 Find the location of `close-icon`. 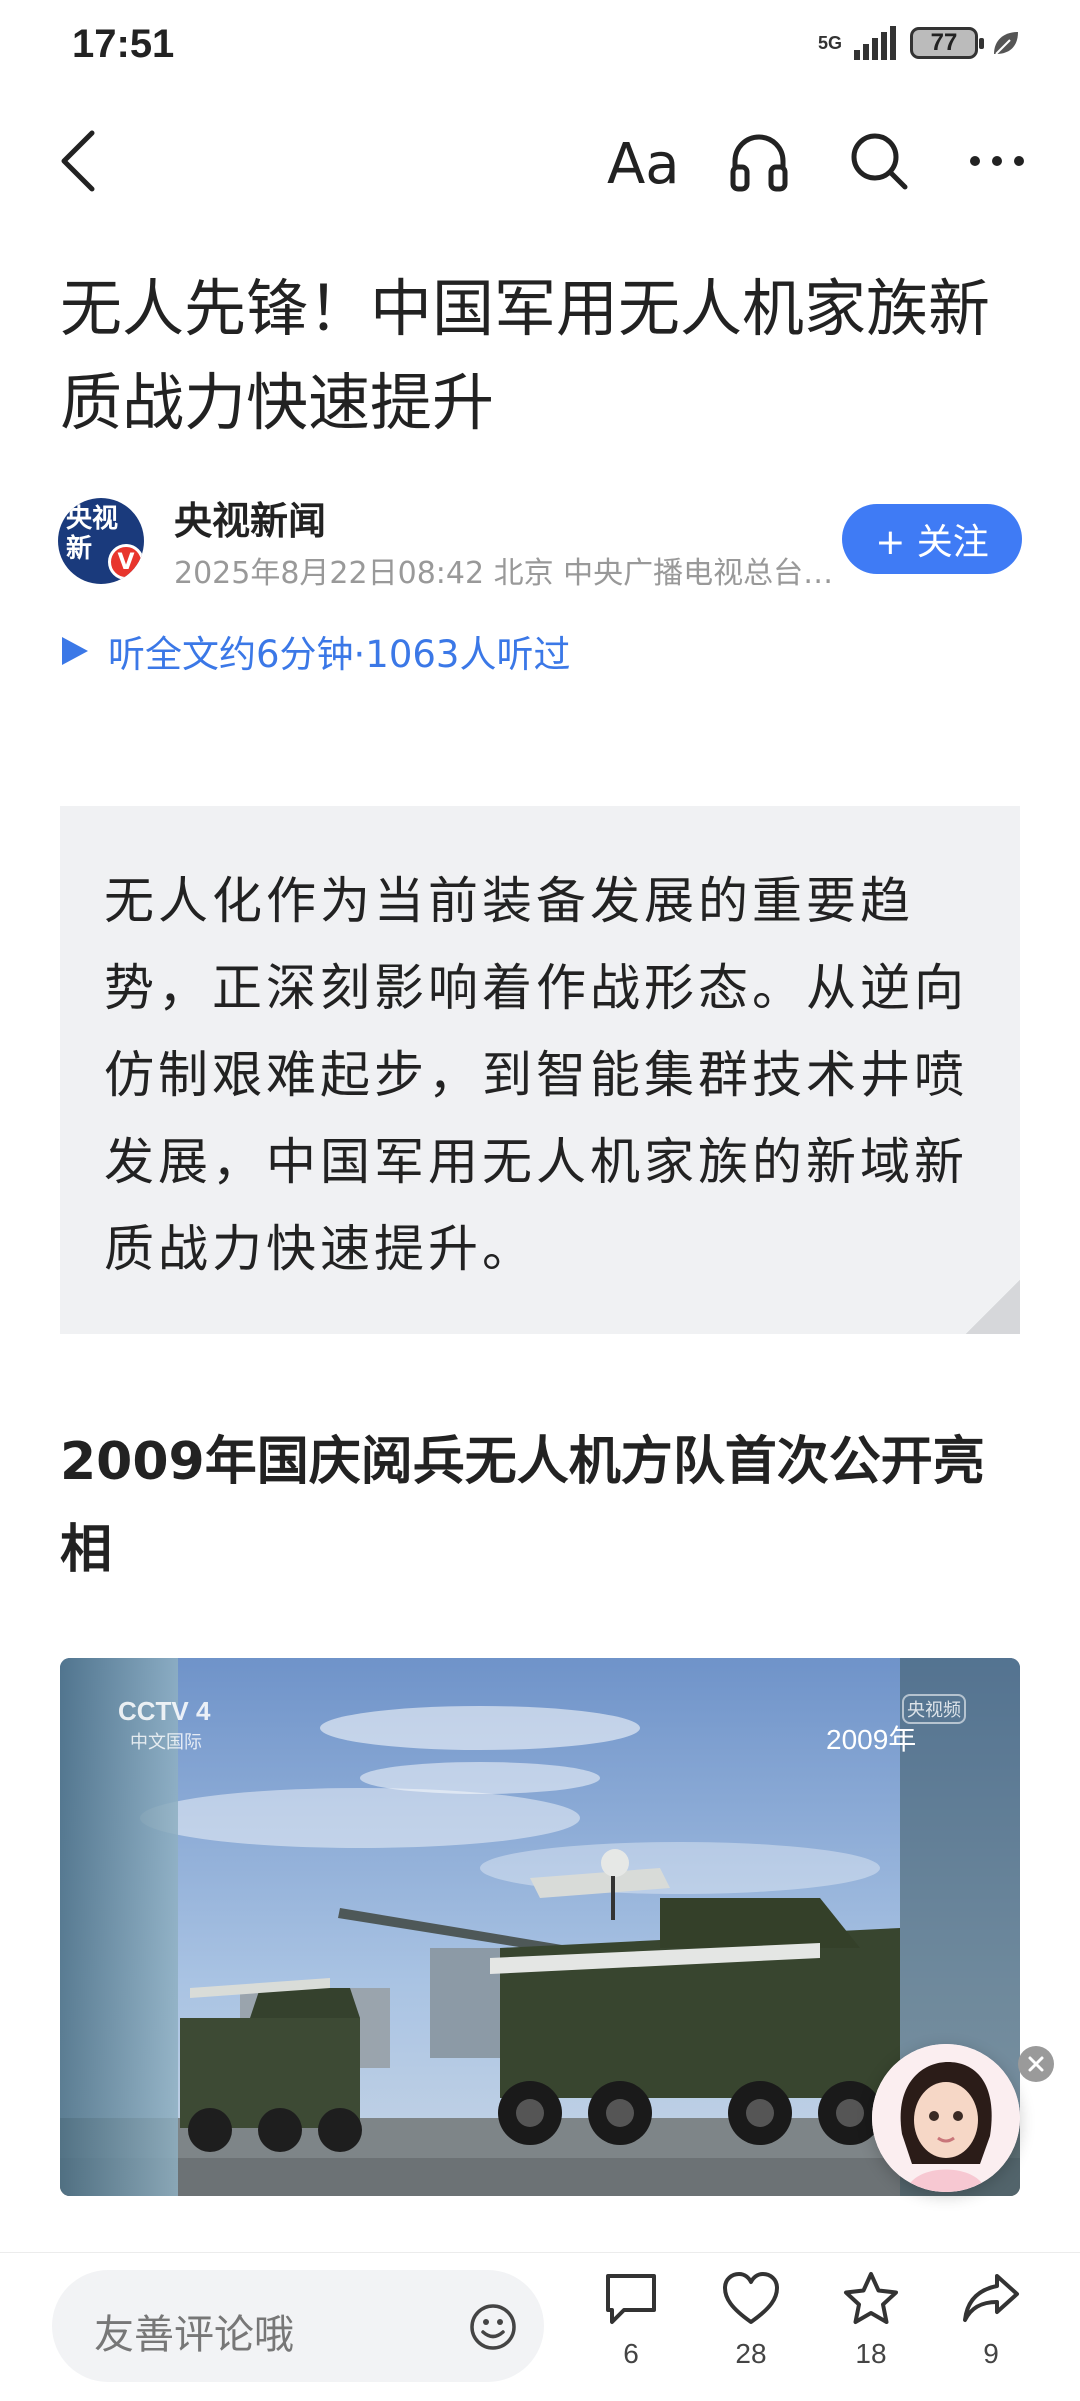

close-icon is located at coordinates (1036, 2064).